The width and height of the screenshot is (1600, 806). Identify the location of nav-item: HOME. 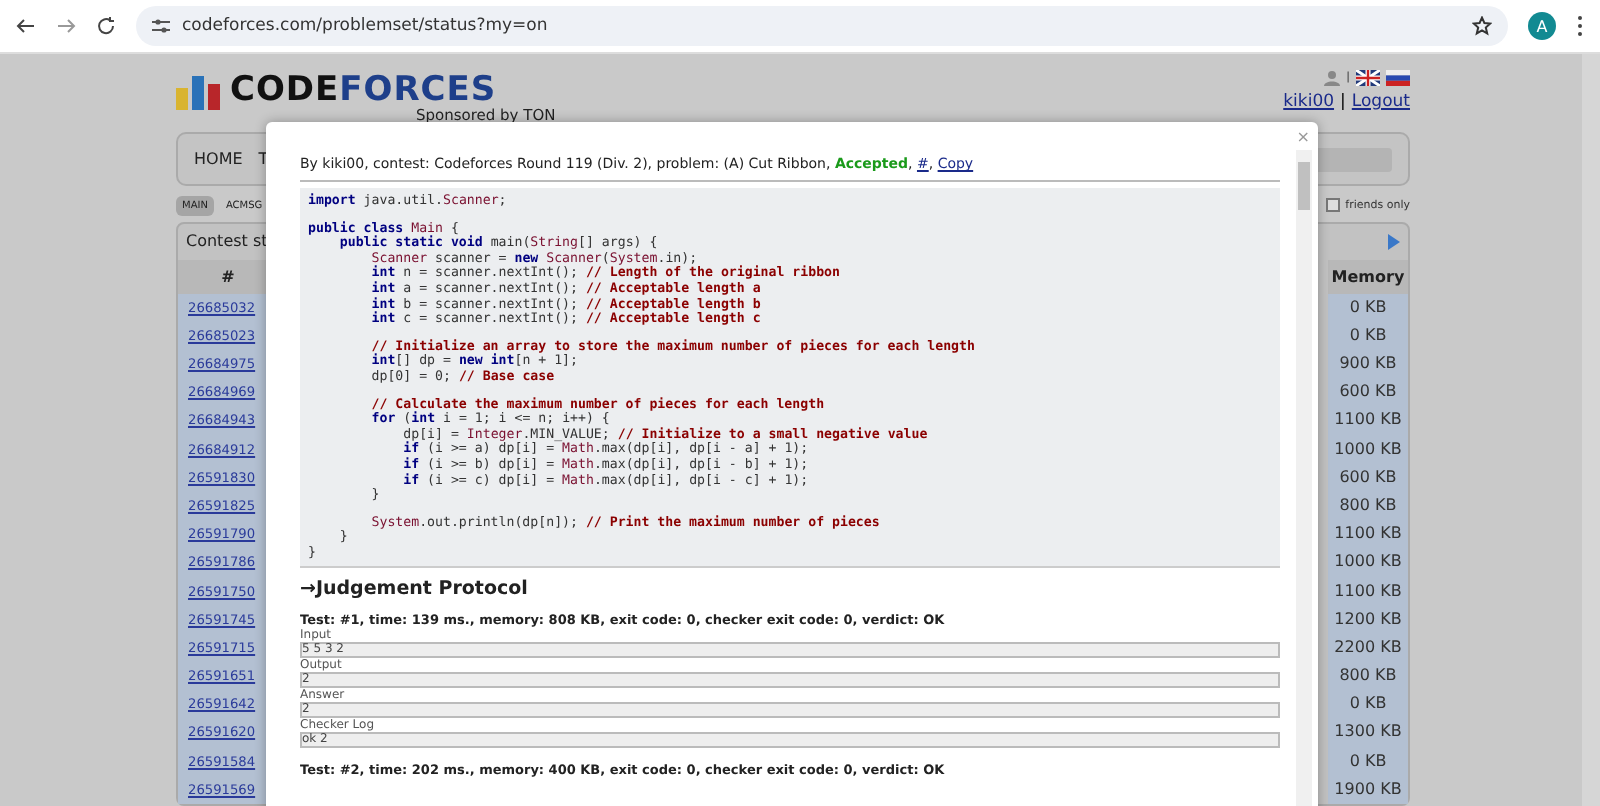
(218, 159).